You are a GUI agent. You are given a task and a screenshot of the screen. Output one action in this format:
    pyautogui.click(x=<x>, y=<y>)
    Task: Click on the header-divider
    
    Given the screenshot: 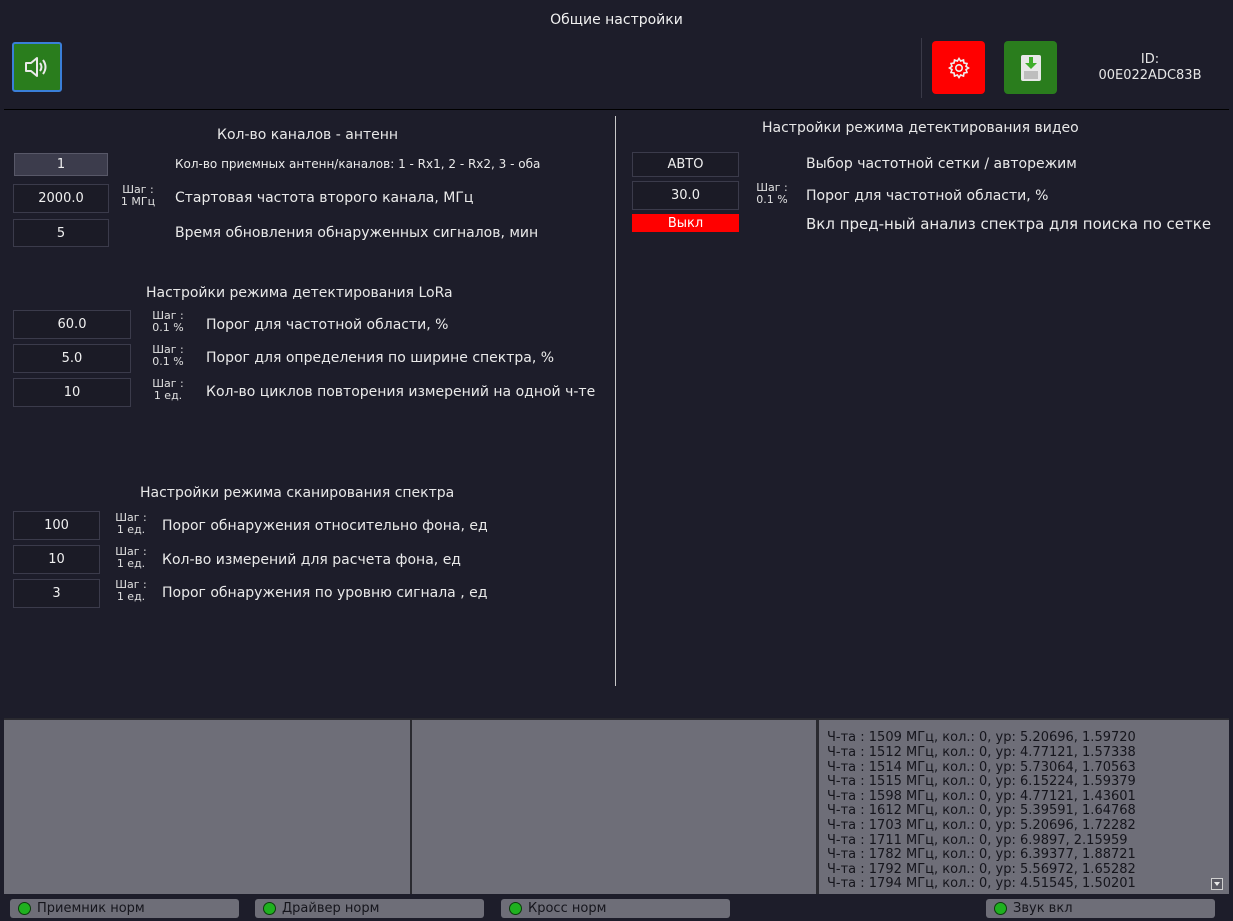 What is the action you would take?
    pyautogui.click(x=616, y=109)
    